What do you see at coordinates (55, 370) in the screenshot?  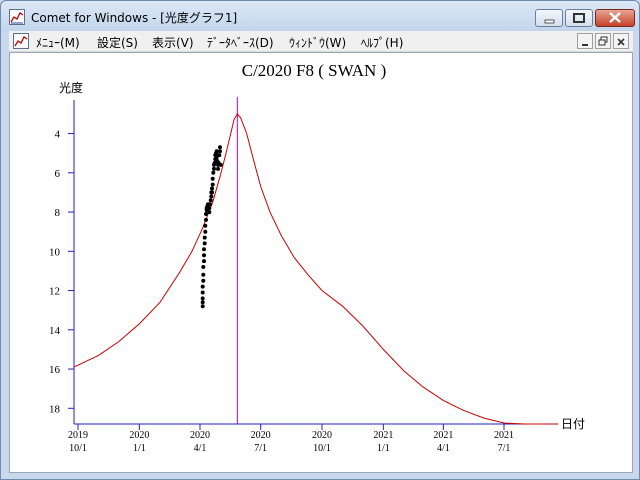 I see `y-tick-label: 16` at bounding box center [55, 370].